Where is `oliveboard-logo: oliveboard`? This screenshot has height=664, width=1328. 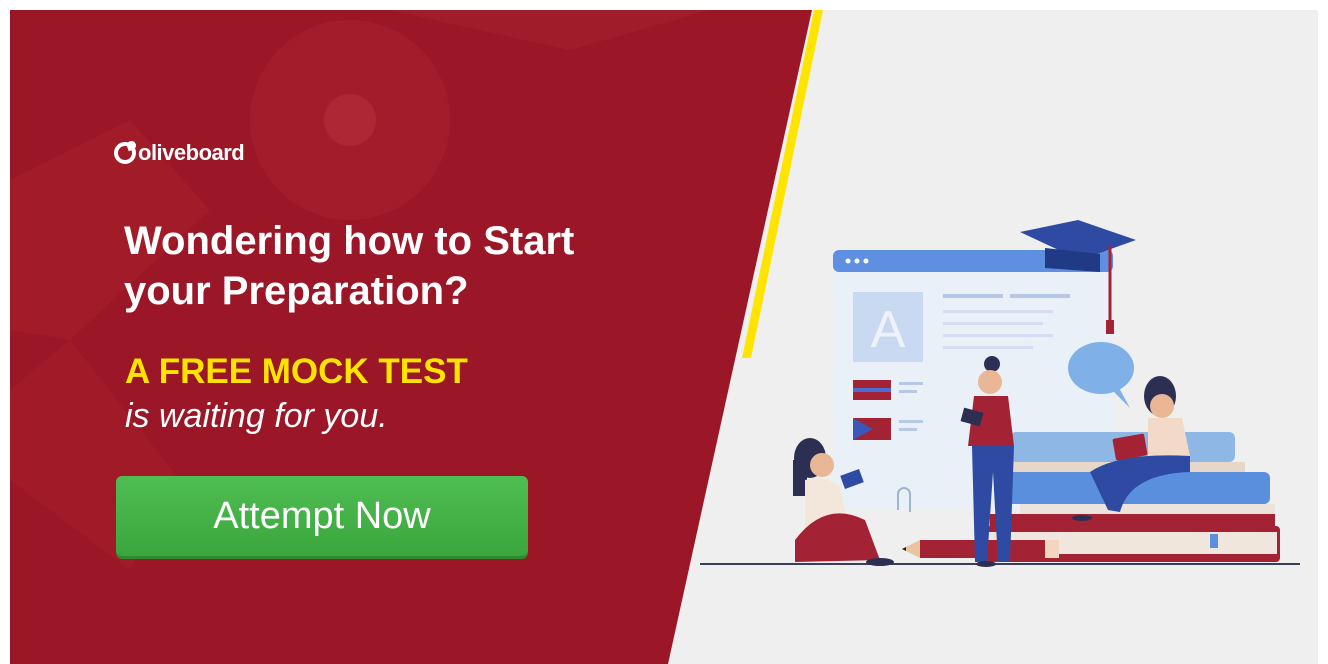
oliveboard-logo: oliveboard is located at coordinates (179, 153).